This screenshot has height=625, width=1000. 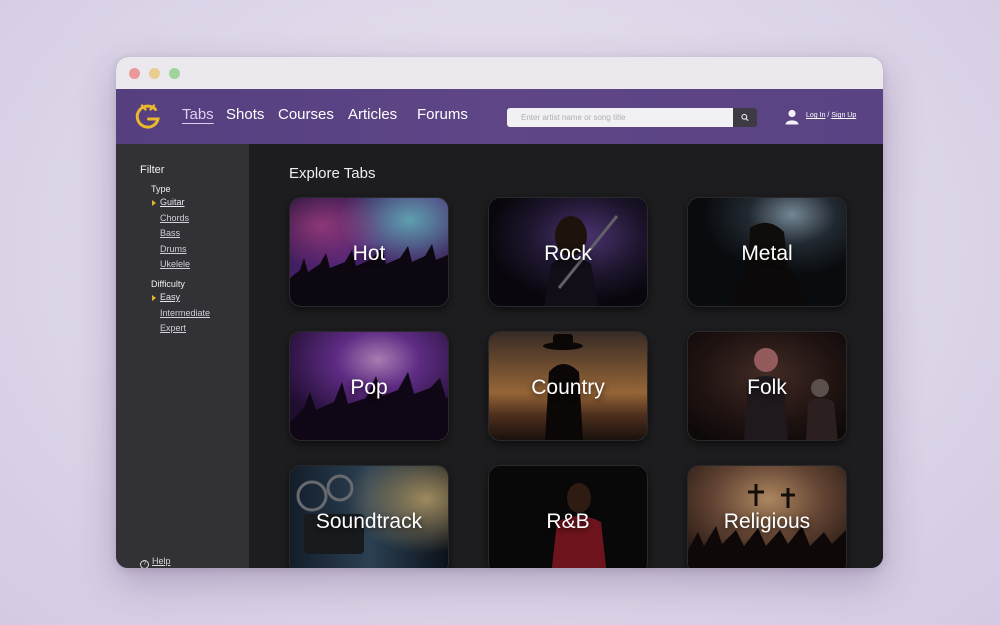 What do you see at coordinates (499, 73) in the screenshot?
I see `window-titlebar` at bounding box center [499, 73].